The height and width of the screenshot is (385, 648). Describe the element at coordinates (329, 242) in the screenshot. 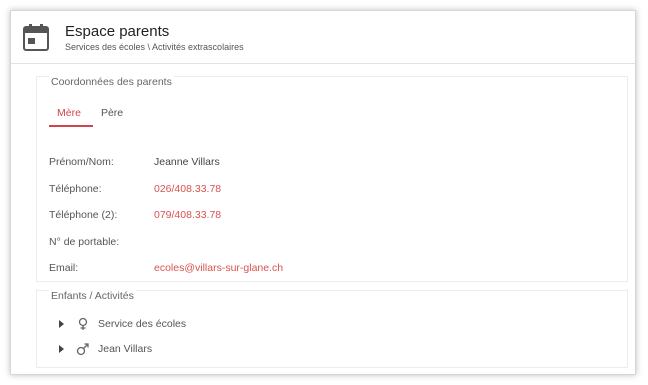

I see `field-mobile: N° de portable:` at that location.